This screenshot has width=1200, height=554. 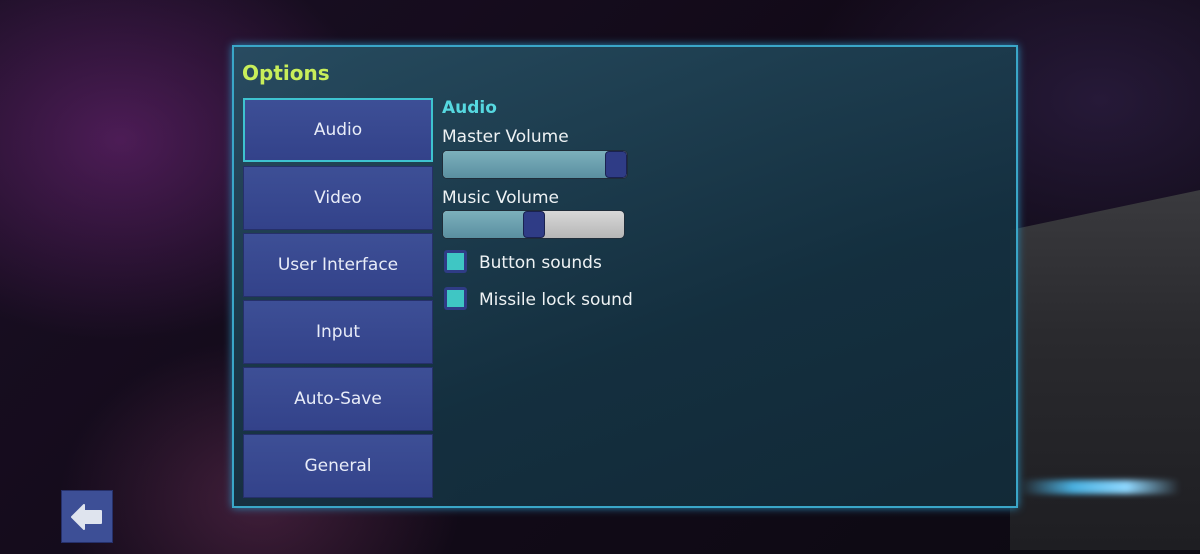 I want to click on tab-auto-save: Auto-Save, so click(x=338, y=399).